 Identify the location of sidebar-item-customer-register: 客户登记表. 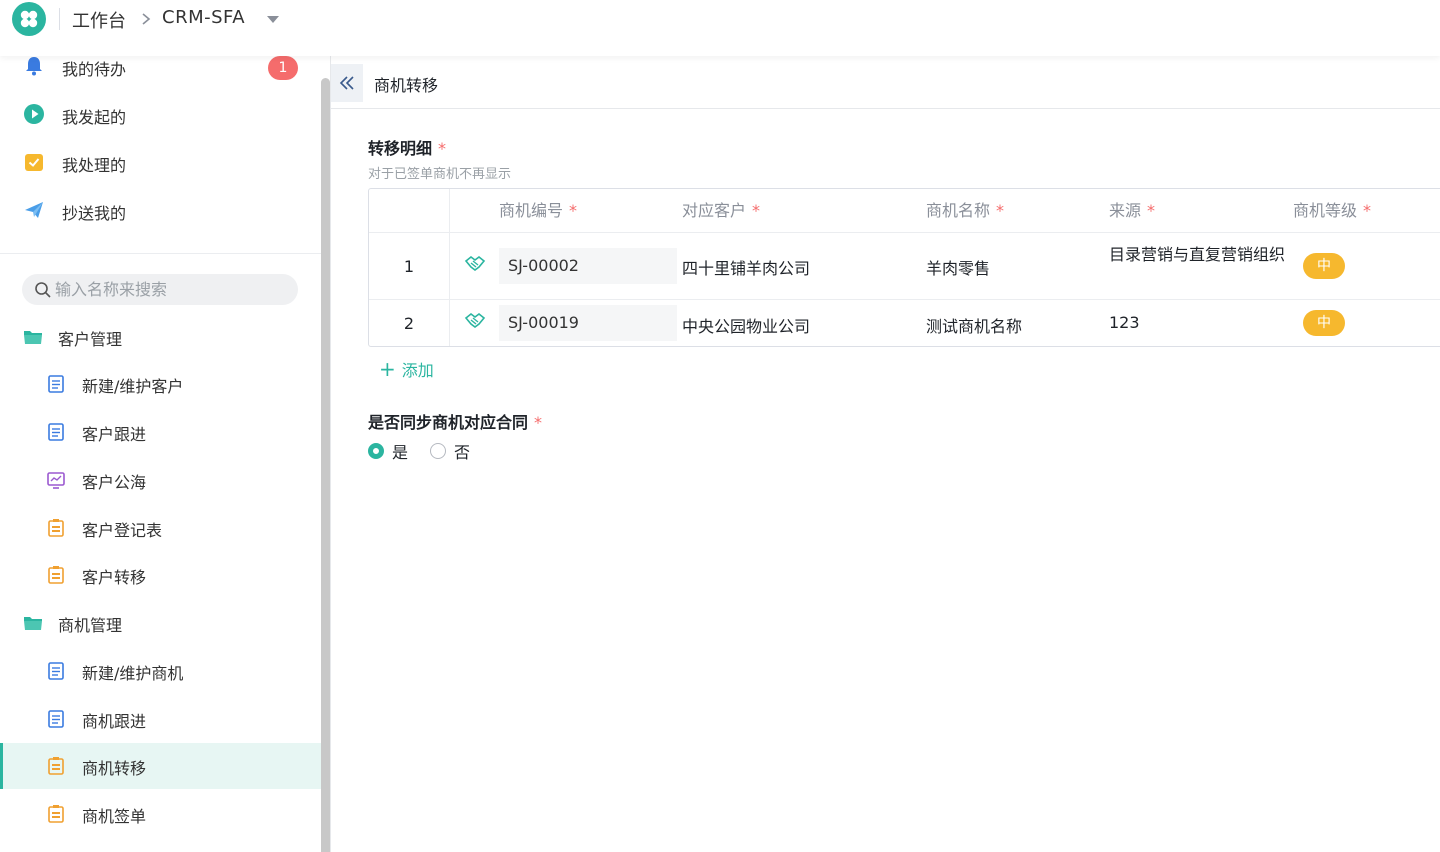
(161, 528).